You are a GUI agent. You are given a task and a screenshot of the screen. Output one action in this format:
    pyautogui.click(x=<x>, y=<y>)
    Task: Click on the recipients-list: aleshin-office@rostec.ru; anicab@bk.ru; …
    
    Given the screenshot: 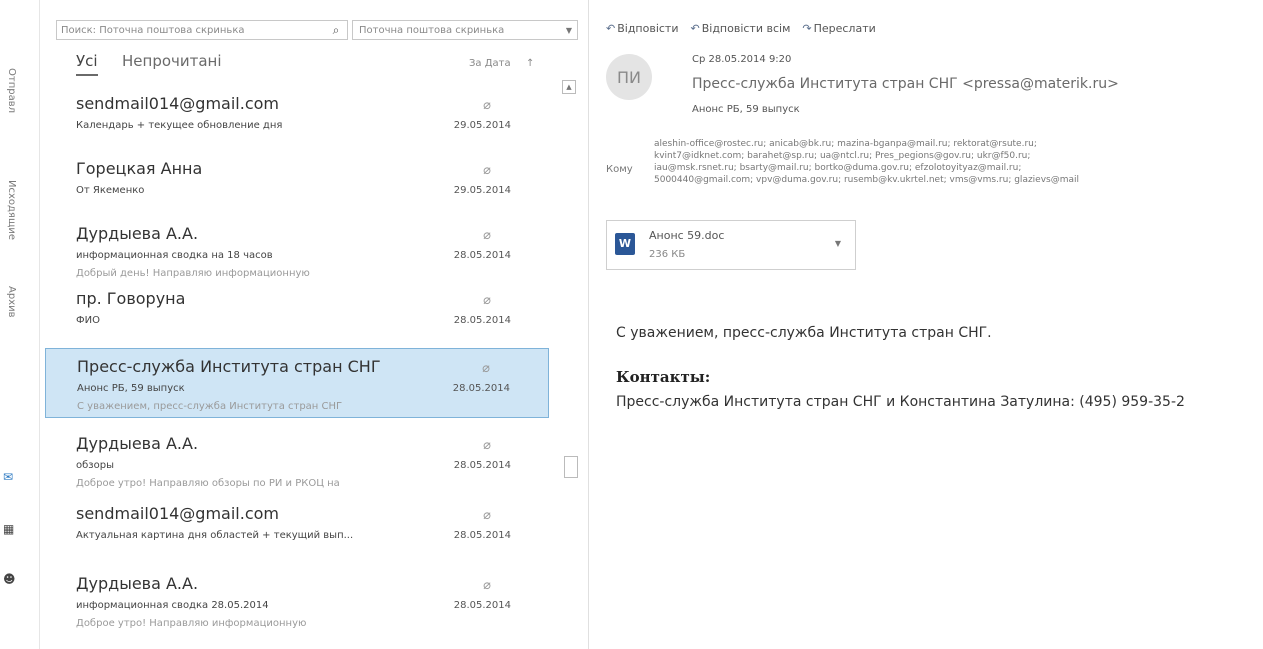 What is the action you would take?
    pyautogui.click(x=958, y=162)
    